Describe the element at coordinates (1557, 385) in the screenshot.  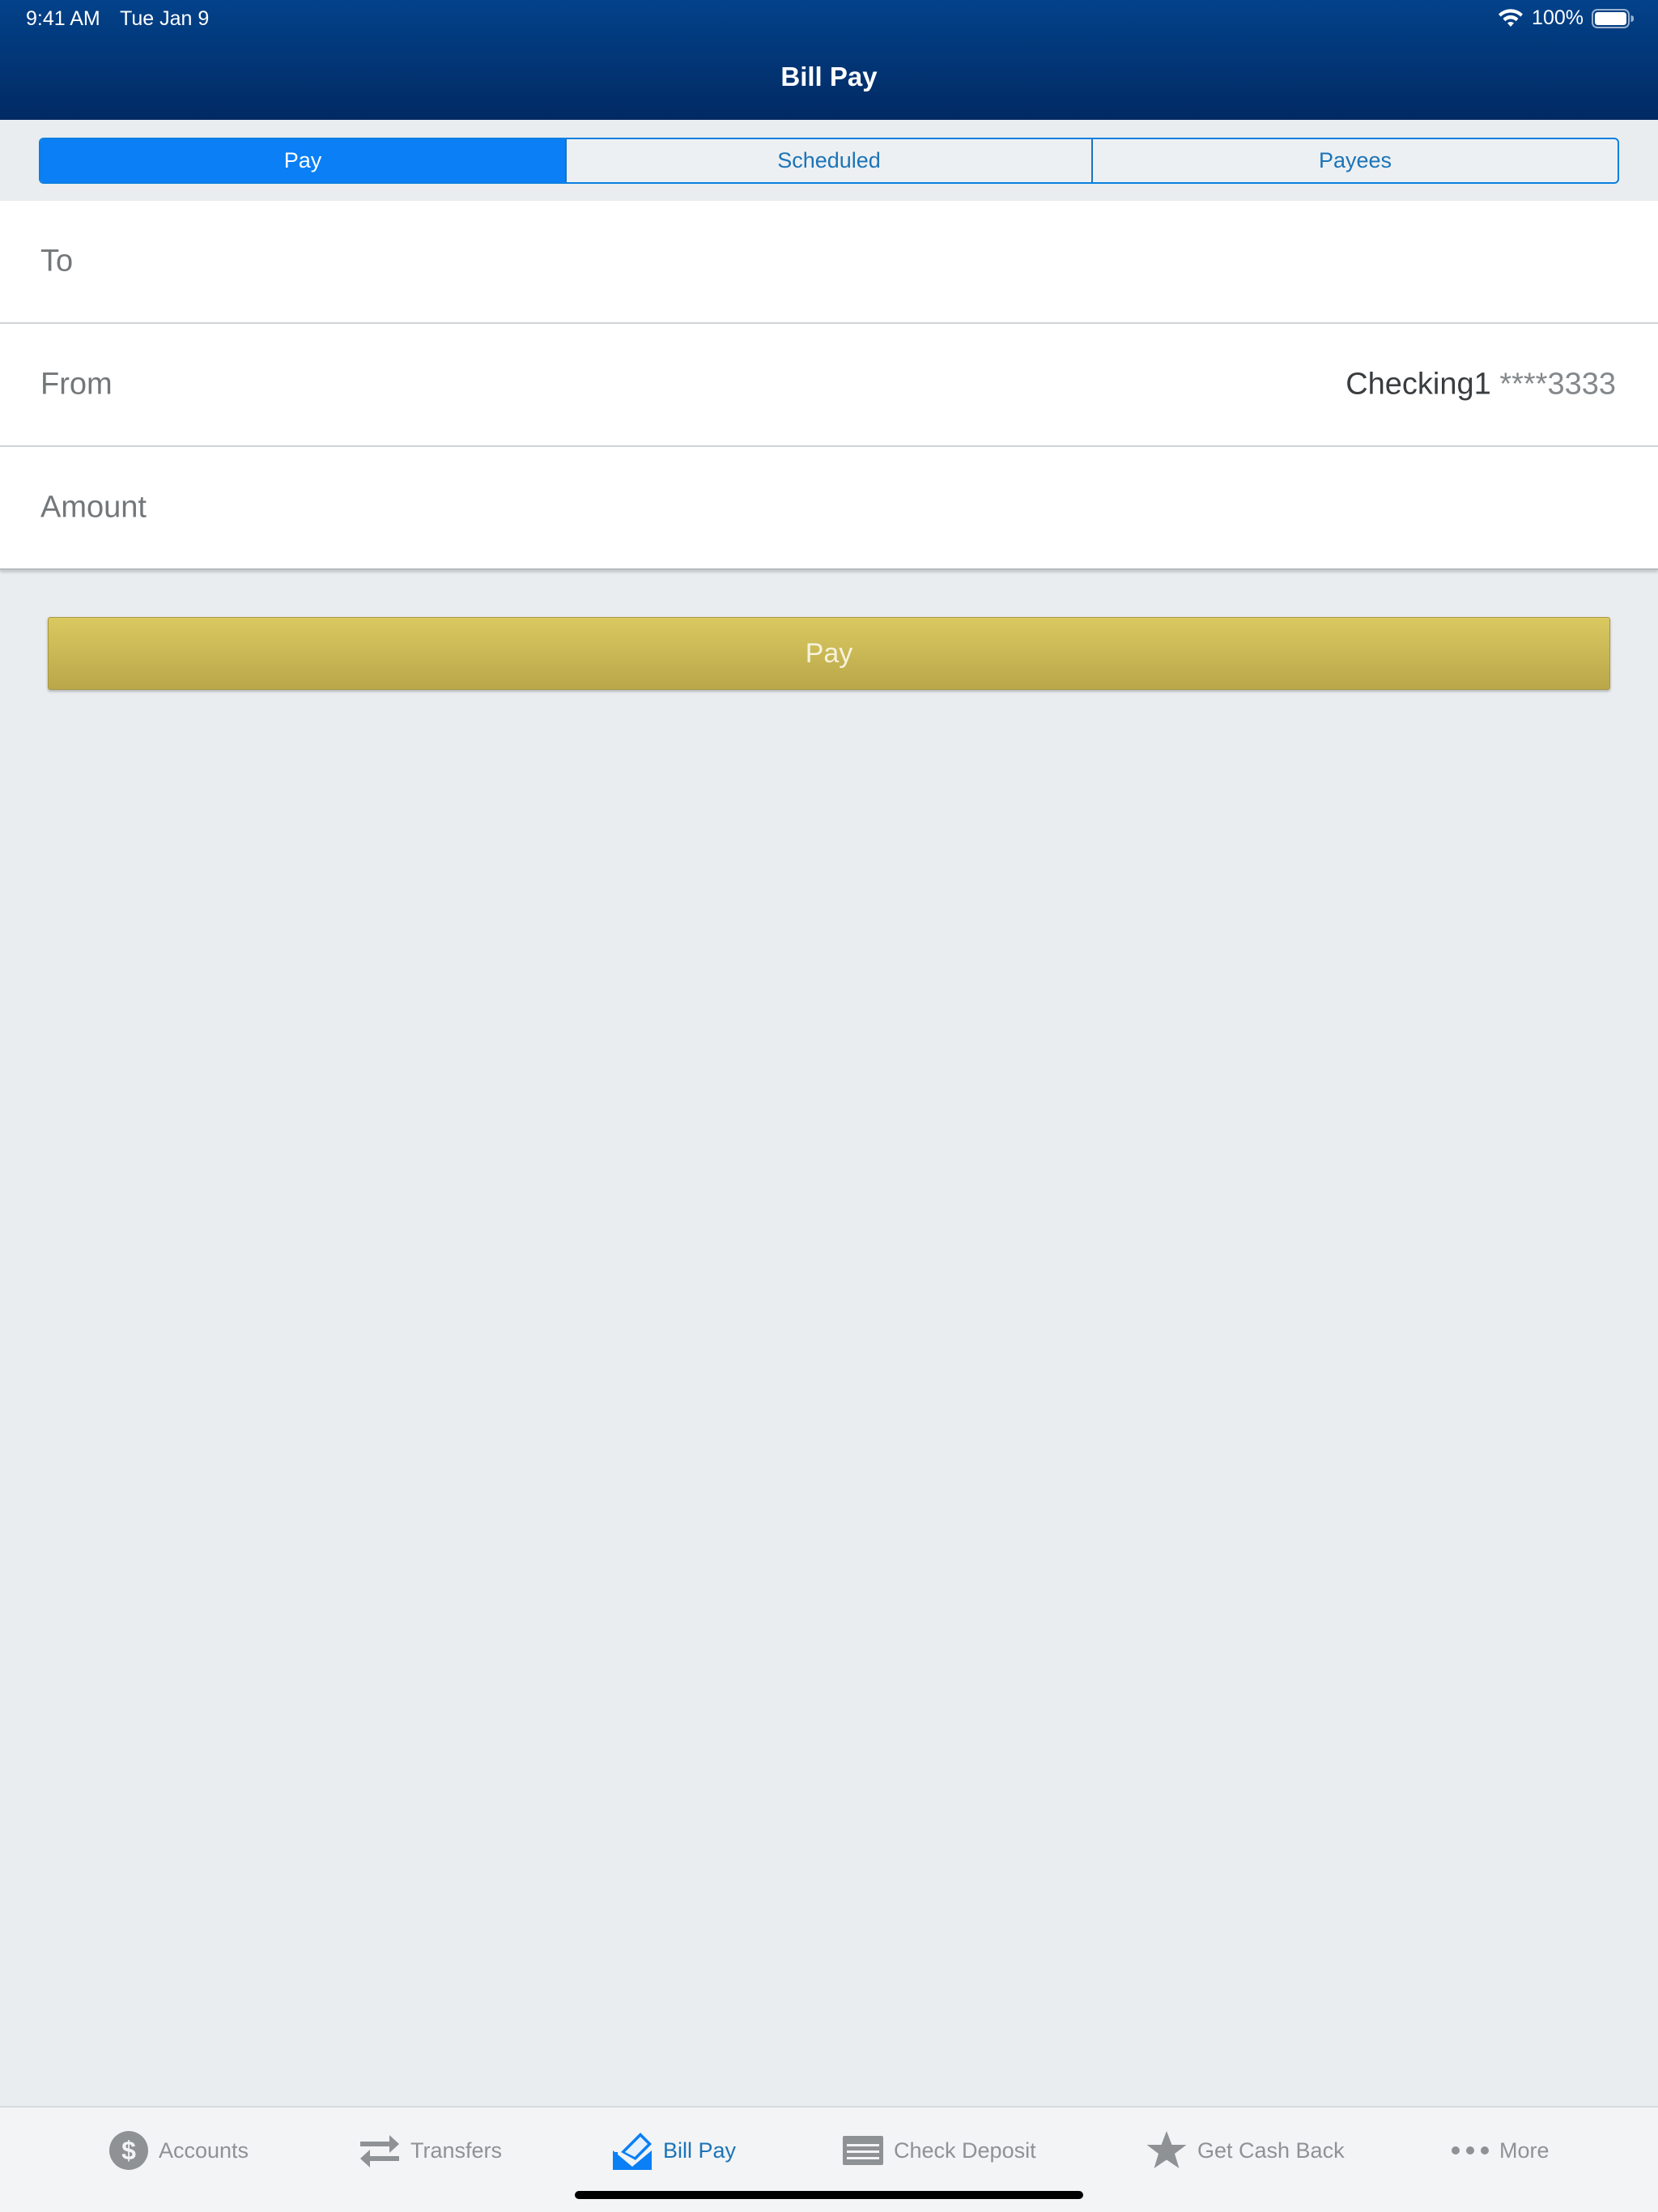
I see `account-mask: ****3333` at that location.